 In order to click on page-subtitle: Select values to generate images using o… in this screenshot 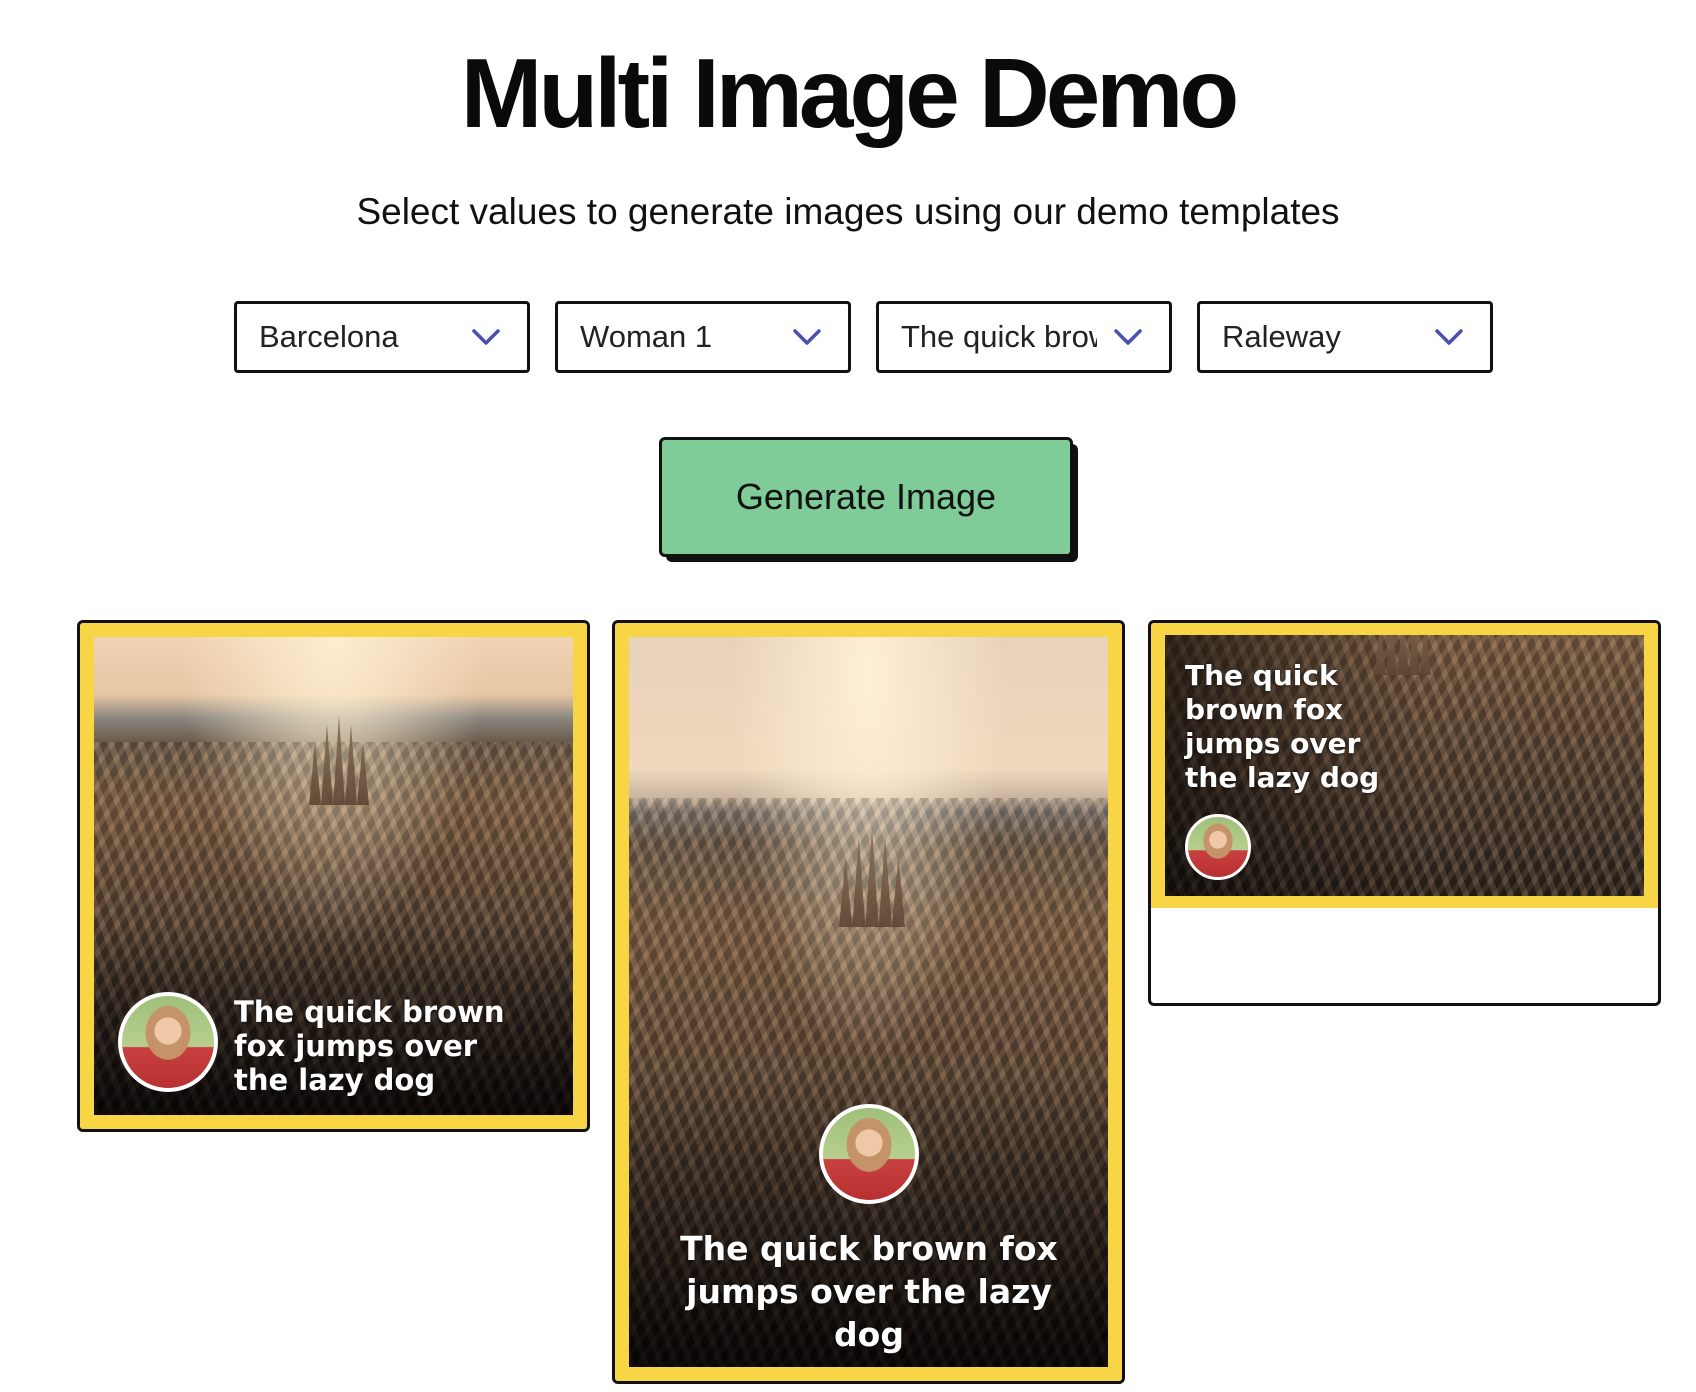, I will do `click(848, 211)`.